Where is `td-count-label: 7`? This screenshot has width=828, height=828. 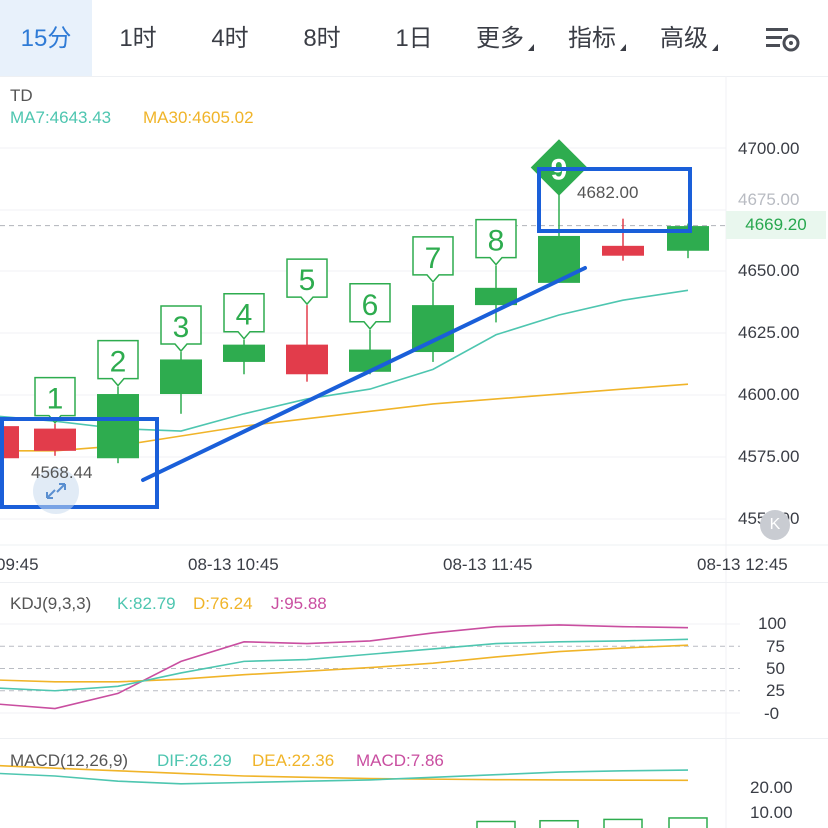 td-count-label: 7 is located at coordinates (433, 258).